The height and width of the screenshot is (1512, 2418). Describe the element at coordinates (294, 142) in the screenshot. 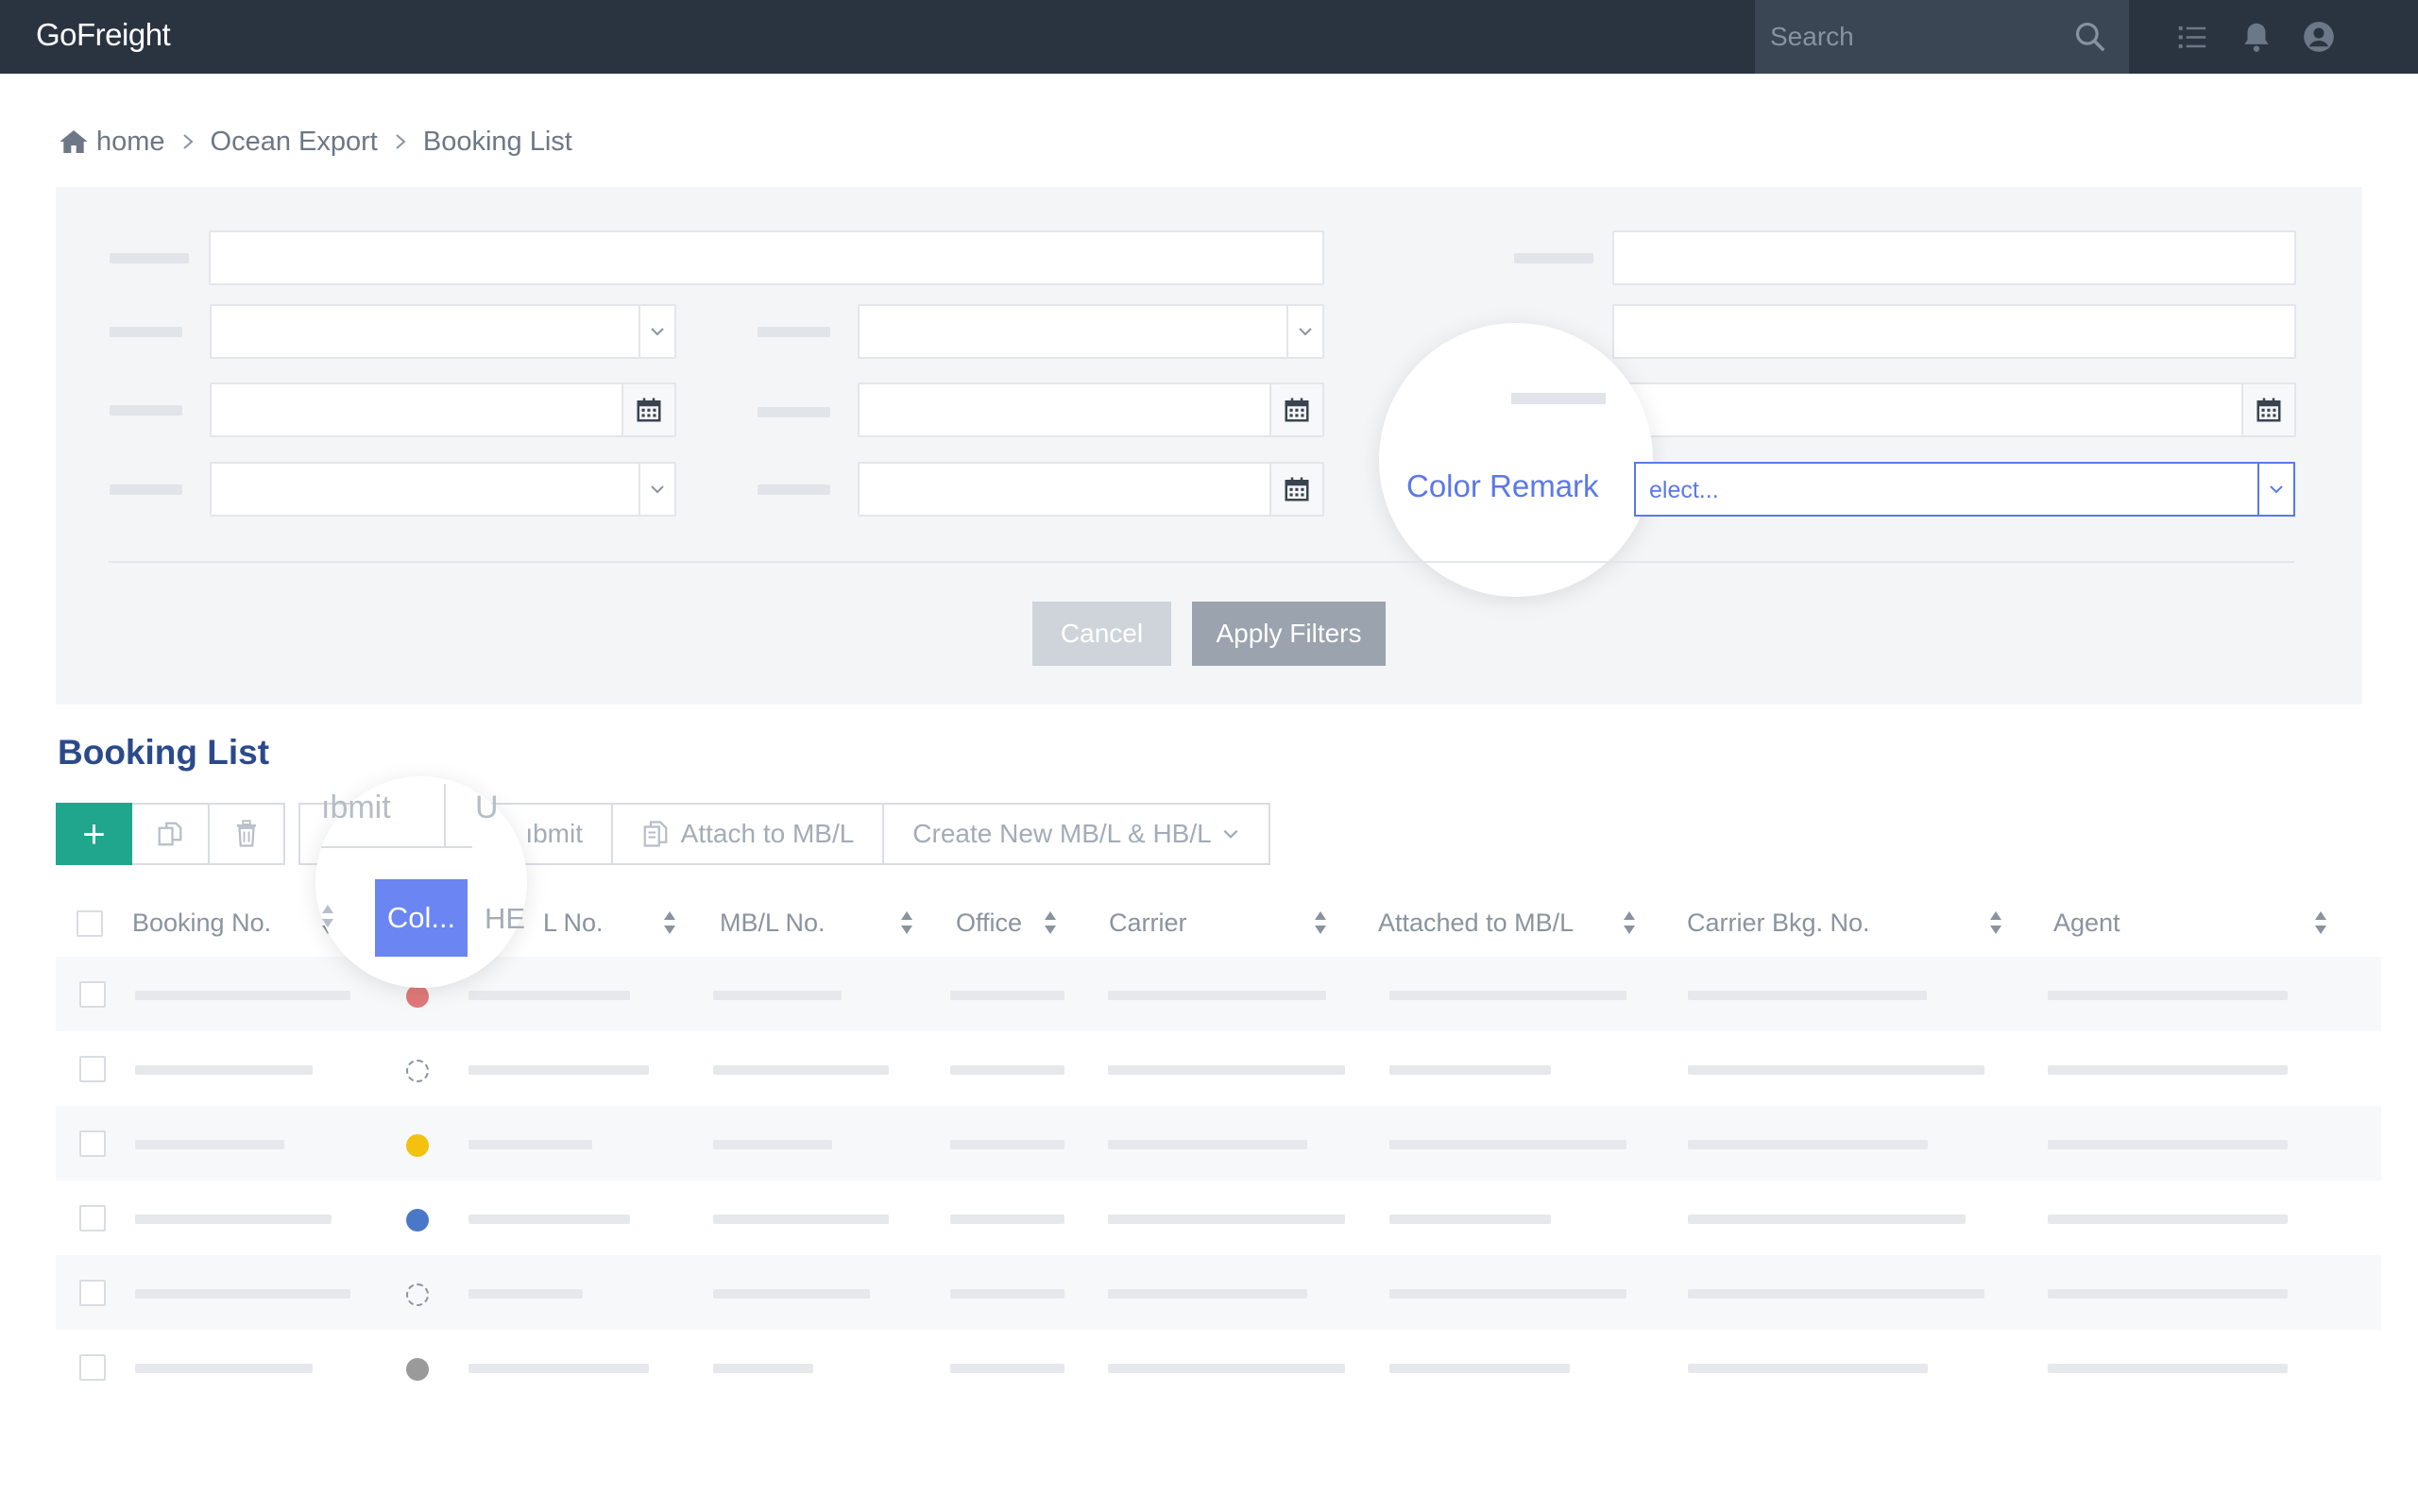

I see `breadcrumb-ocean-export: Ocean Export` at that location.